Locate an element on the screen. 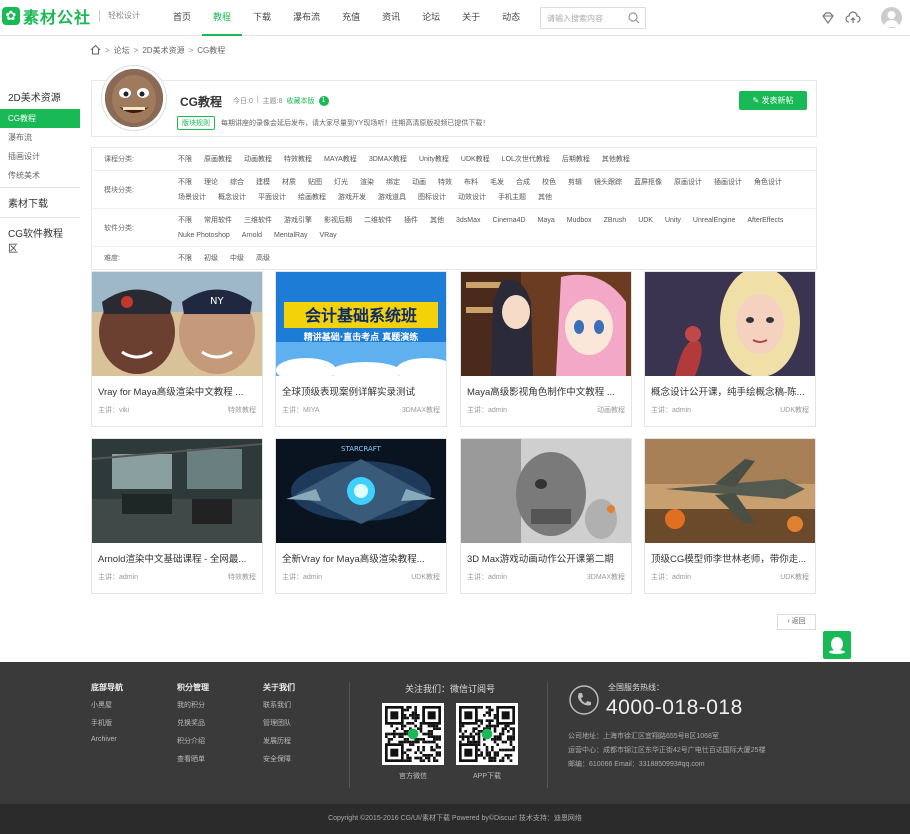  filter-option: 镜头跟踪 is located at coordinates (608, 182).